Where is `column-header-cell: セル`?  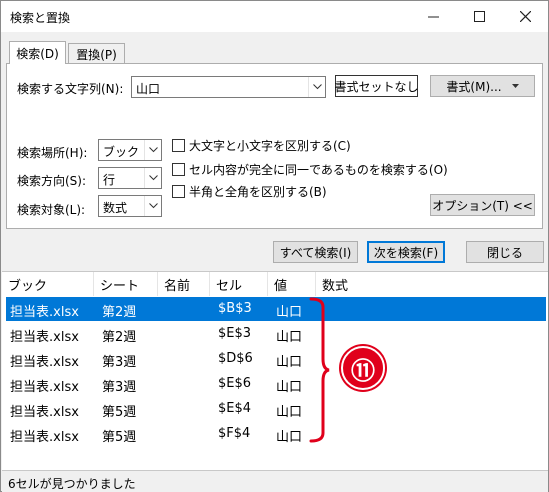
column-header-cell: セル is located at coordinates (239, 284).